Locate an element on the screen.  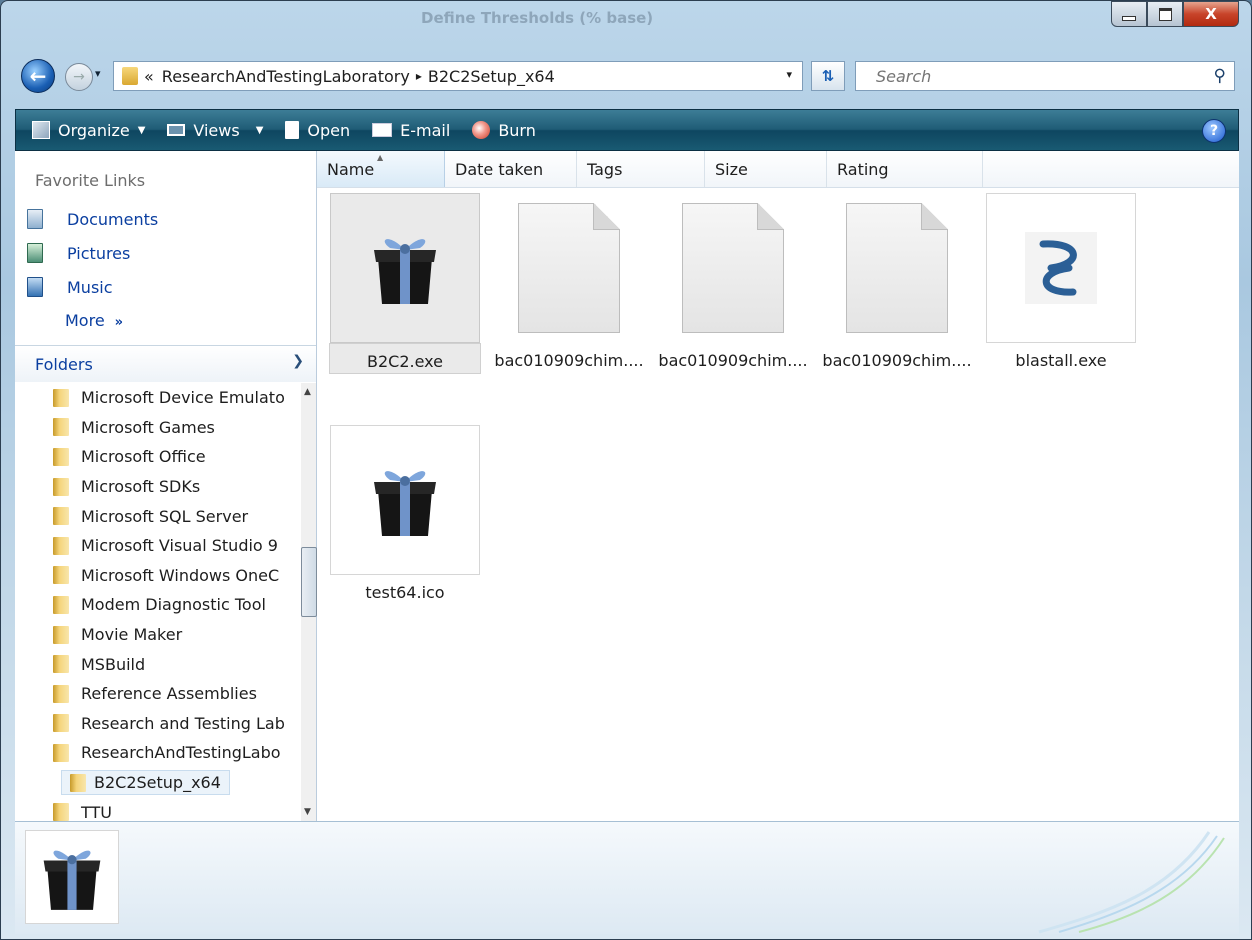
favorite-documents: Documents is located at coordinates (92, 219).